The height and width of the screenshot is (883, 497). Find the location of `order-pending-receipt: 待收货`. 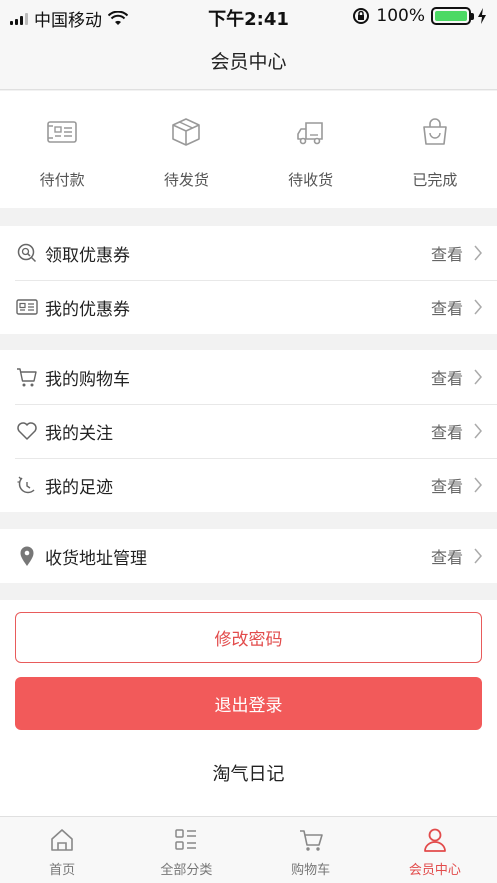

order-pending-receipt: 待收货 is located at coordinates (311, 149).